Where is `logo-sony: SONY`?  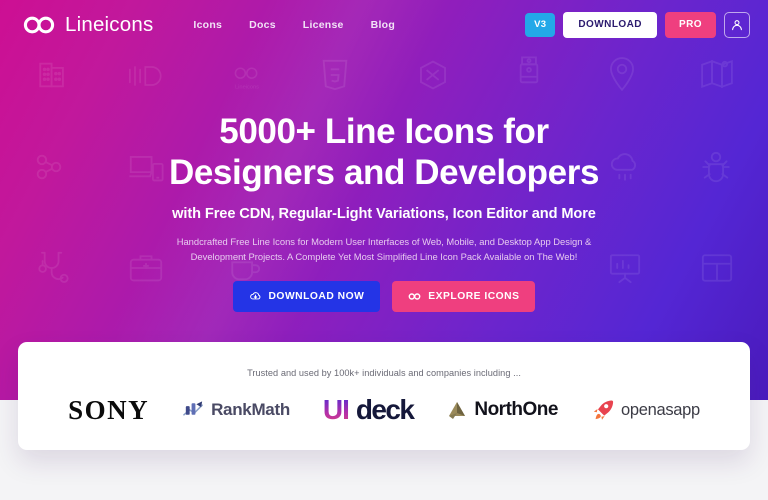 logo-sony: SONY is located at coordinates (108, 410).